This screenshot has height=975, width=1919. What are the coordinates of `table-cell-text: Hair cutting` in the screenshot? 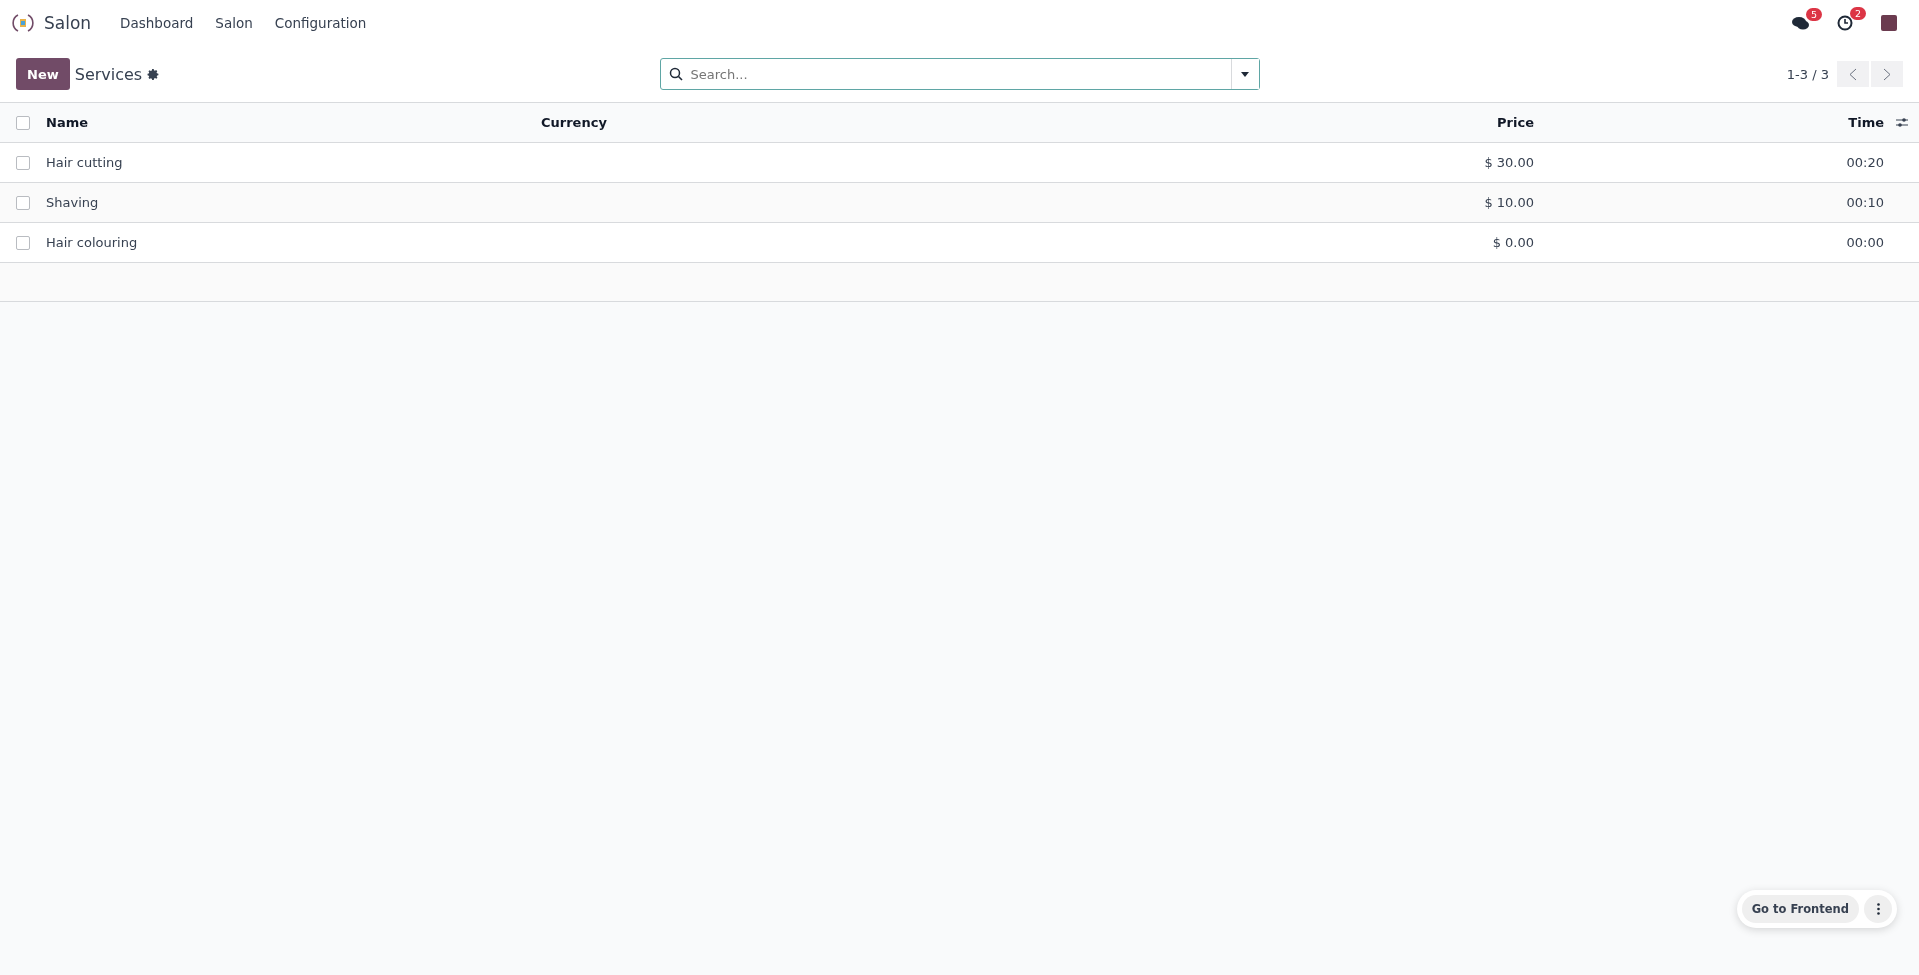 It's located at (85, 162).